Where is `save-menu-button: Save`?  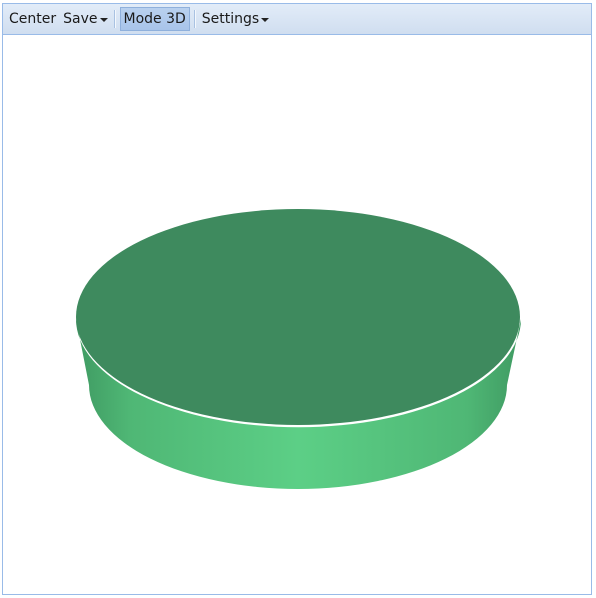 save-menu-button: Save is located at coordinates (85, 19).